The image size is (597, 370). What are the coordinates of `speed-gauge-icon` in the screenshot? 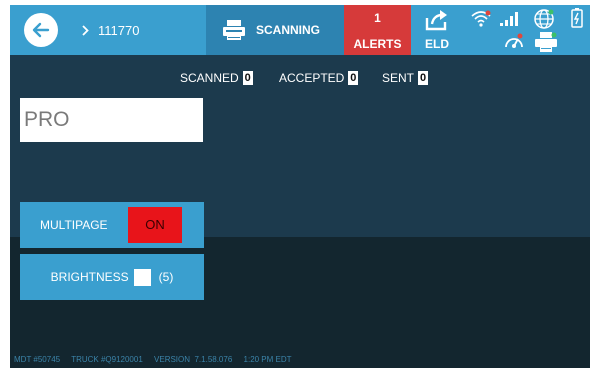 It's located at (514, 40).